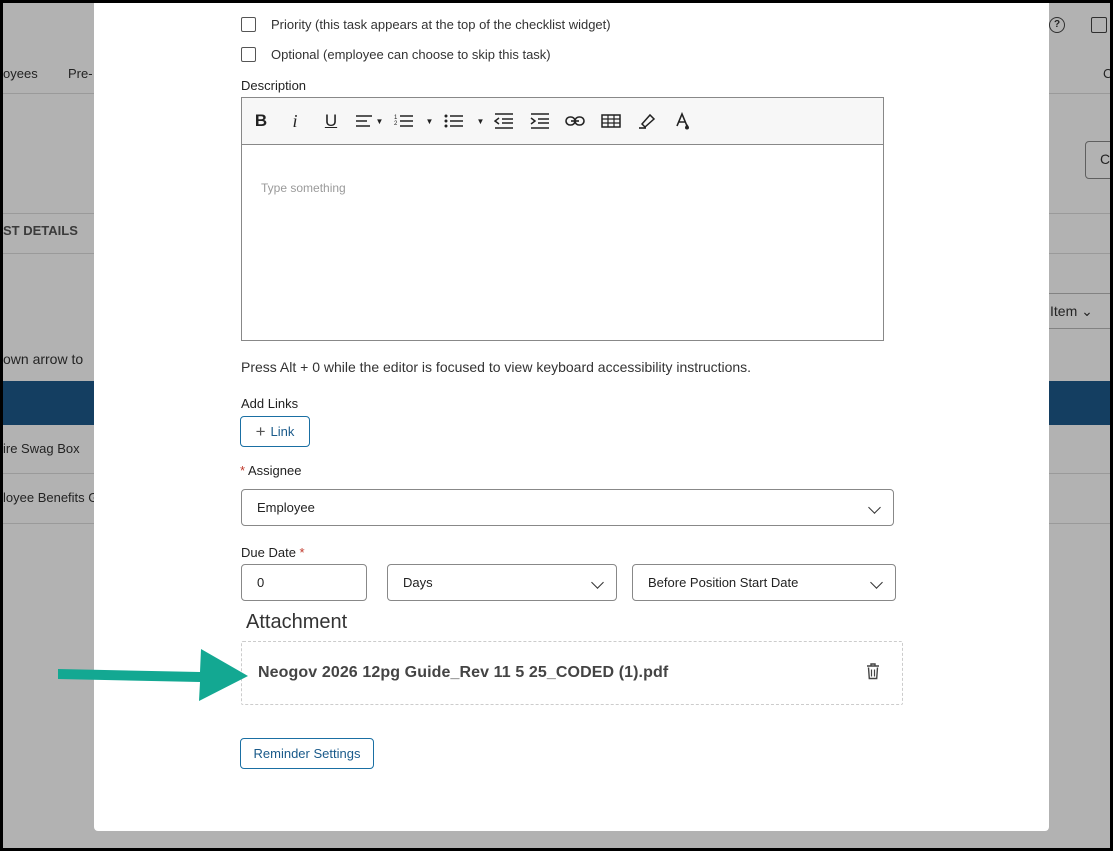 The image size is (1113, 851). I want to click on link-button, so click(575, 121).